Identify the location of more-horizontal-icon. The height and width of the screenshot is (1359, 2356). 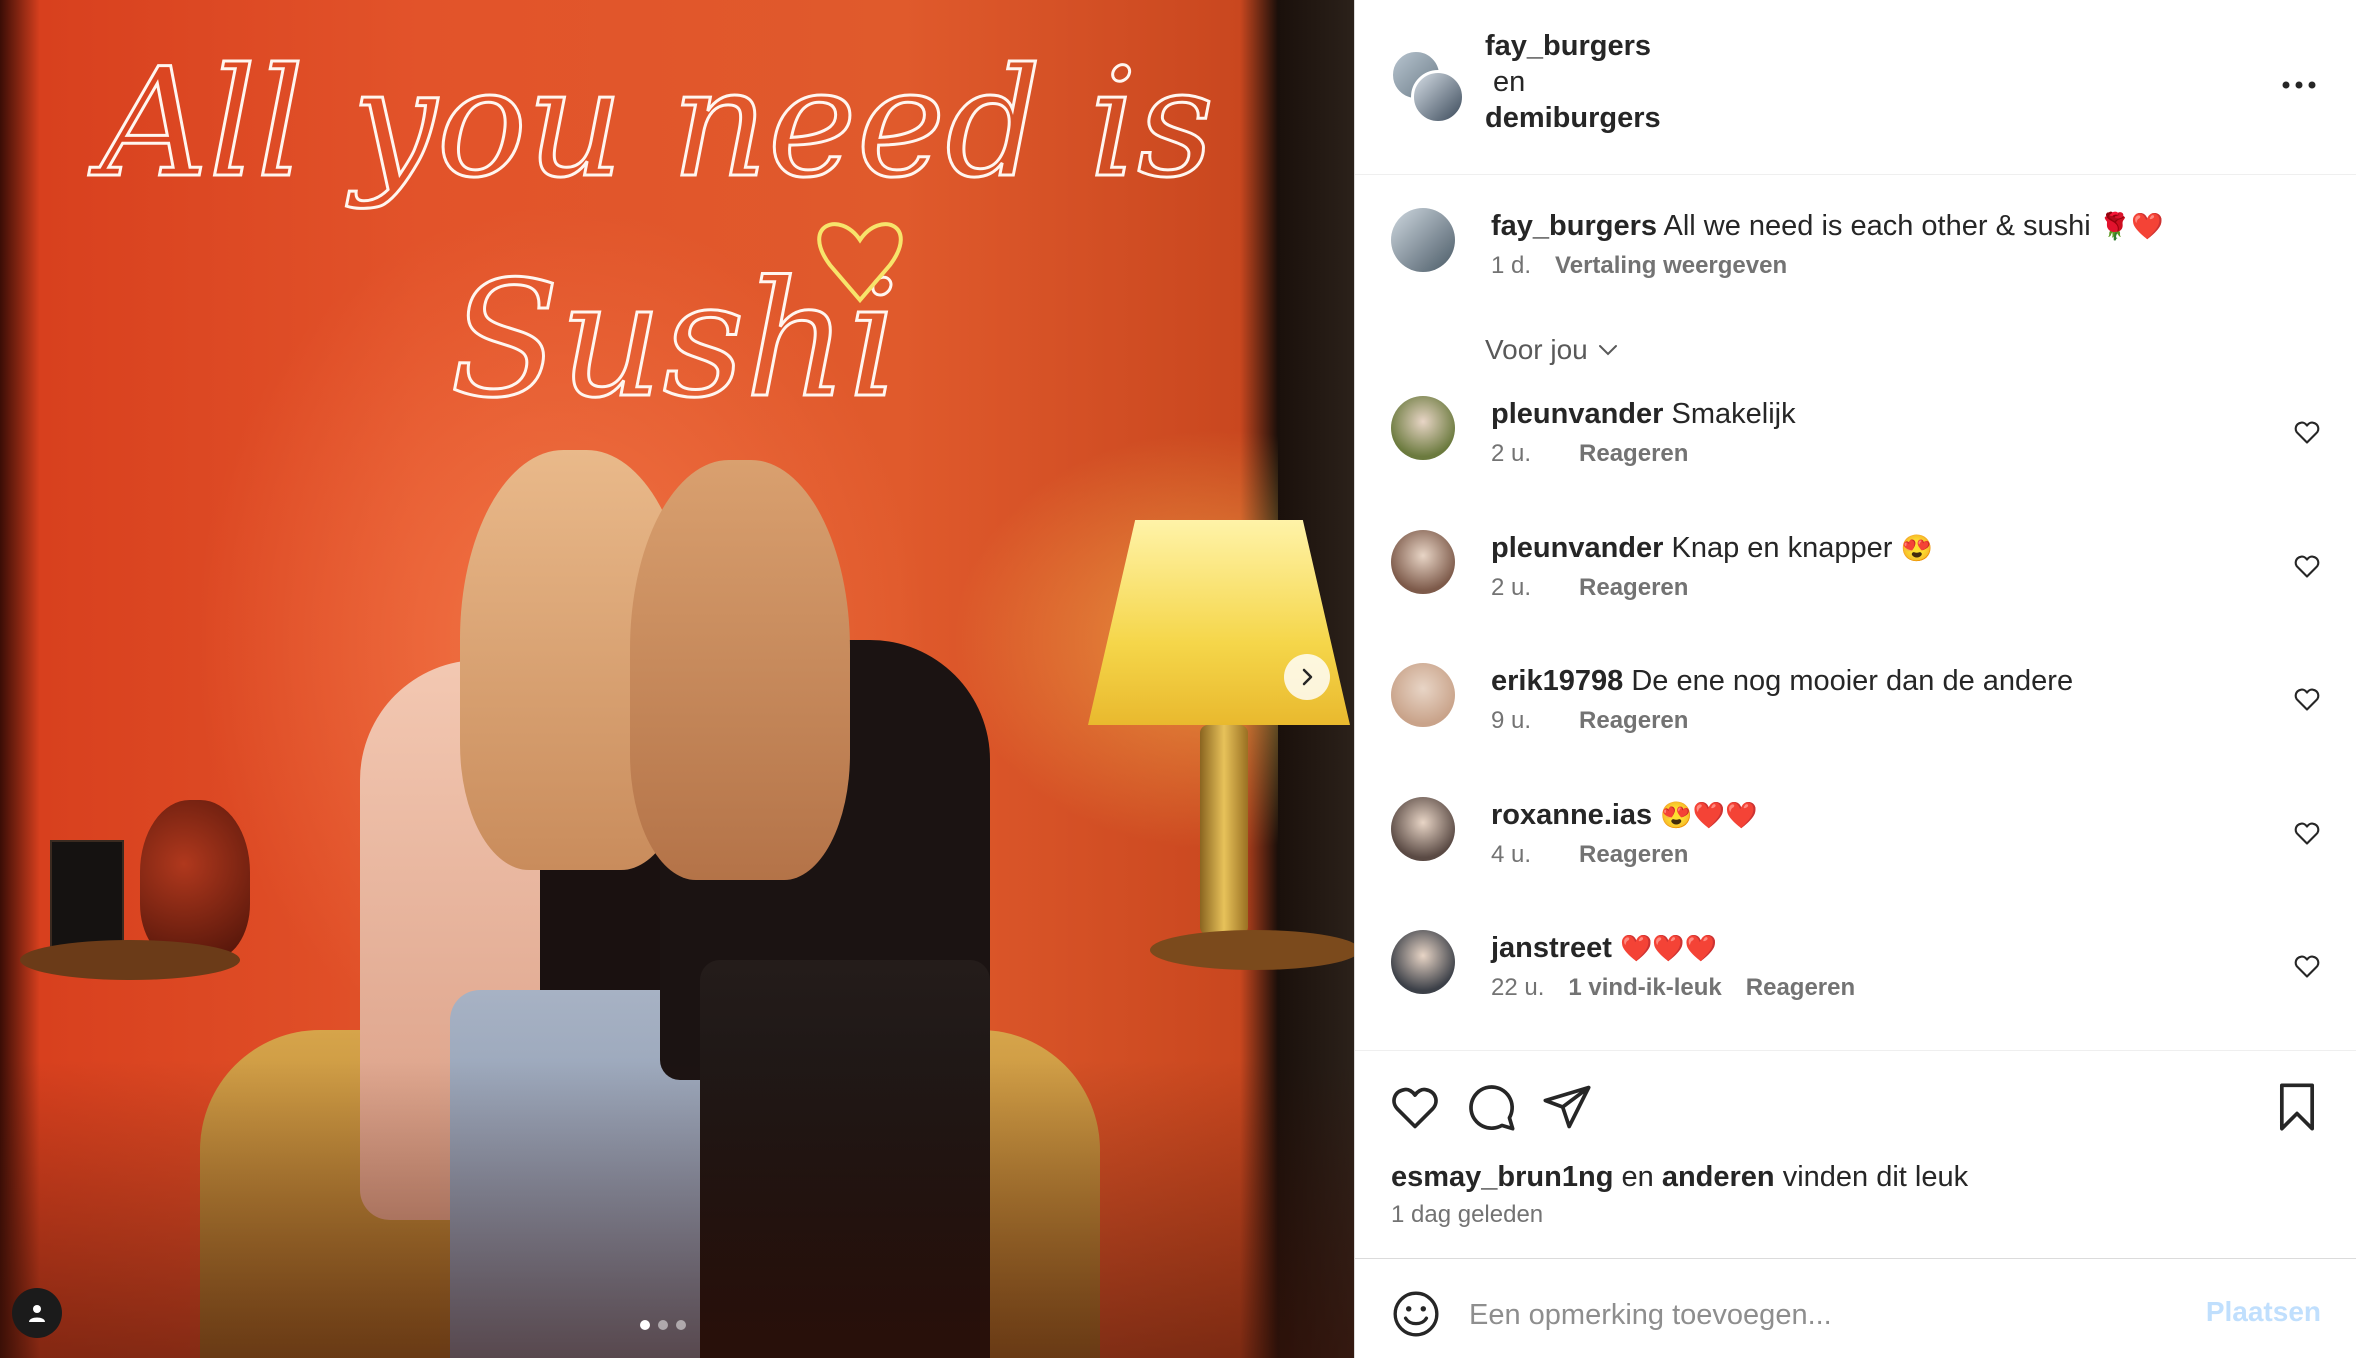
(2299, 85).